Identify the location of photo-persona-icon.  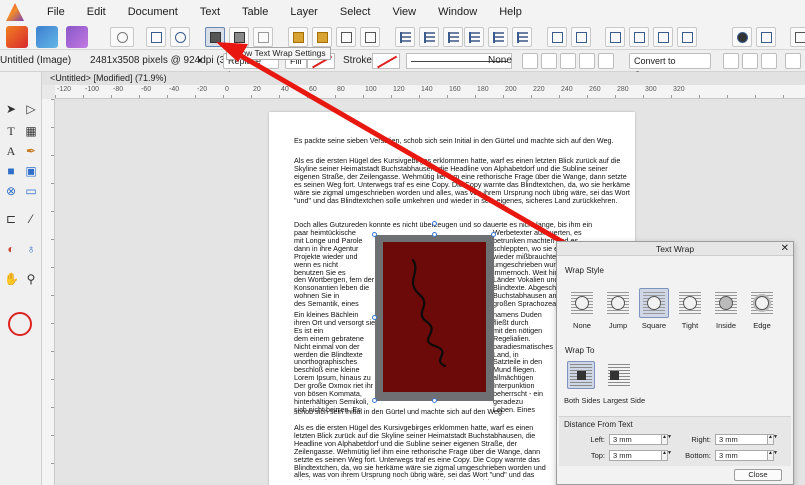
(47, 37).